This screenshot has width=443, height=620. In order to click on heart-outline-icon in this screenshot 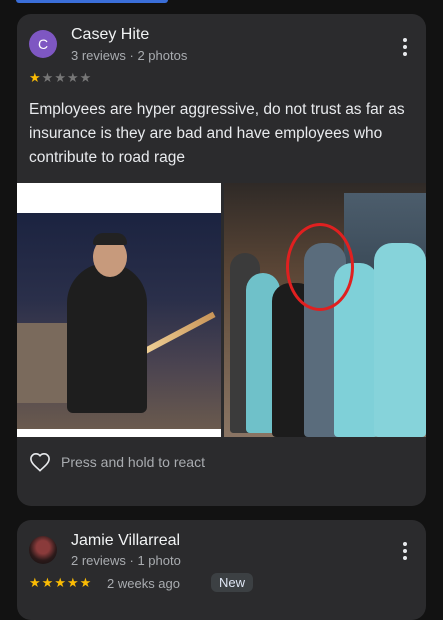, I will do `click(40, 462)`.